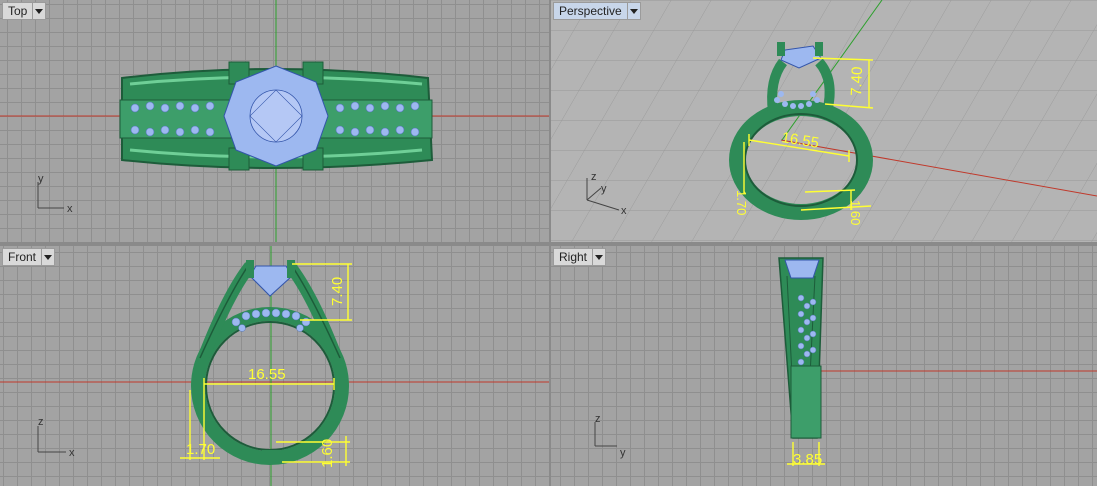 The image size is (1097, 486). Describe the element at coordinates (70, 209) in the screenshot. I see `axis-label-x-top: x` at that location.